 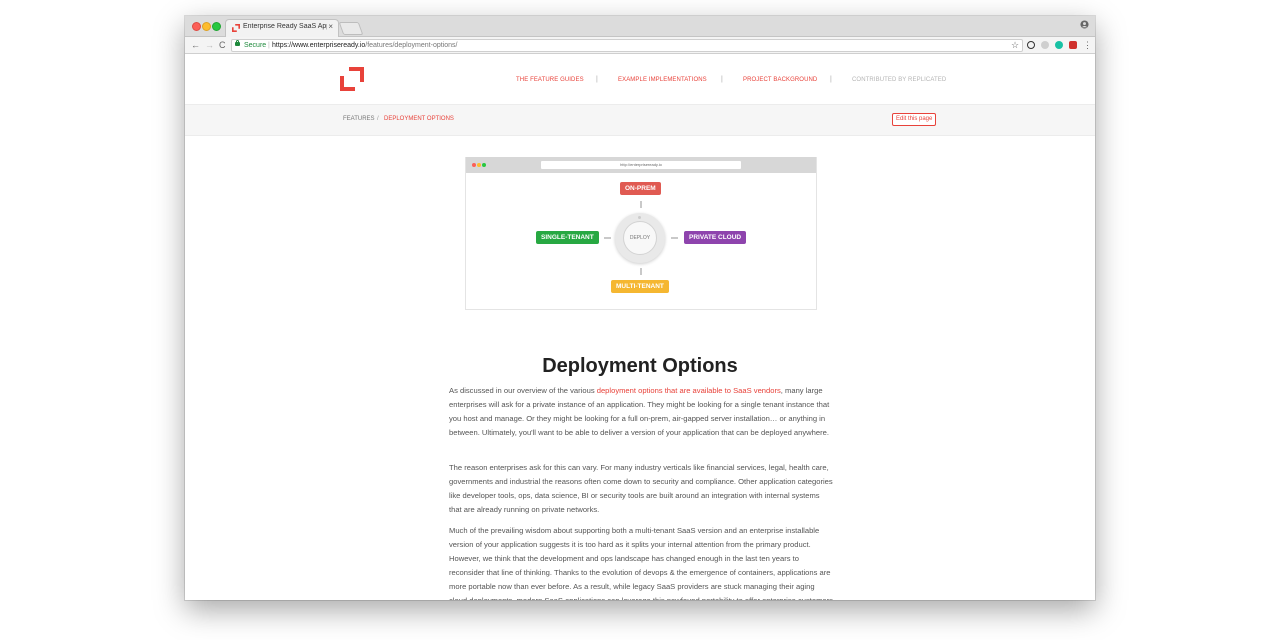 I want to click on back-button: ←, so click(x=195, y=45).